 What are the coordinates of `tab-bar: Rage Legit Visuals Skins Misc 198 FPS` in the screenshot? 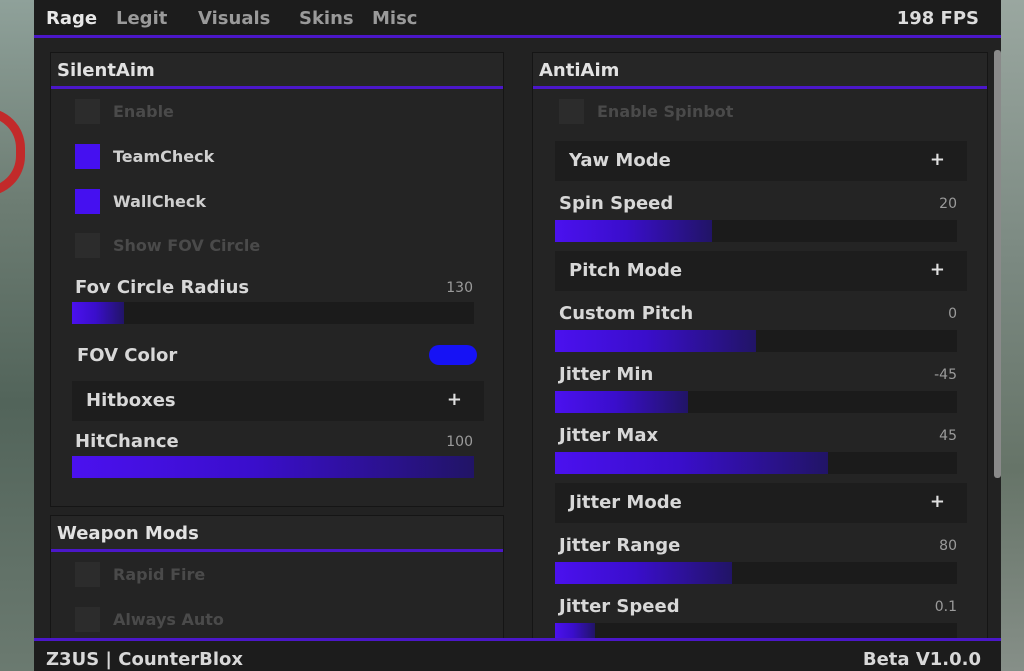 It's located at (517, 19).